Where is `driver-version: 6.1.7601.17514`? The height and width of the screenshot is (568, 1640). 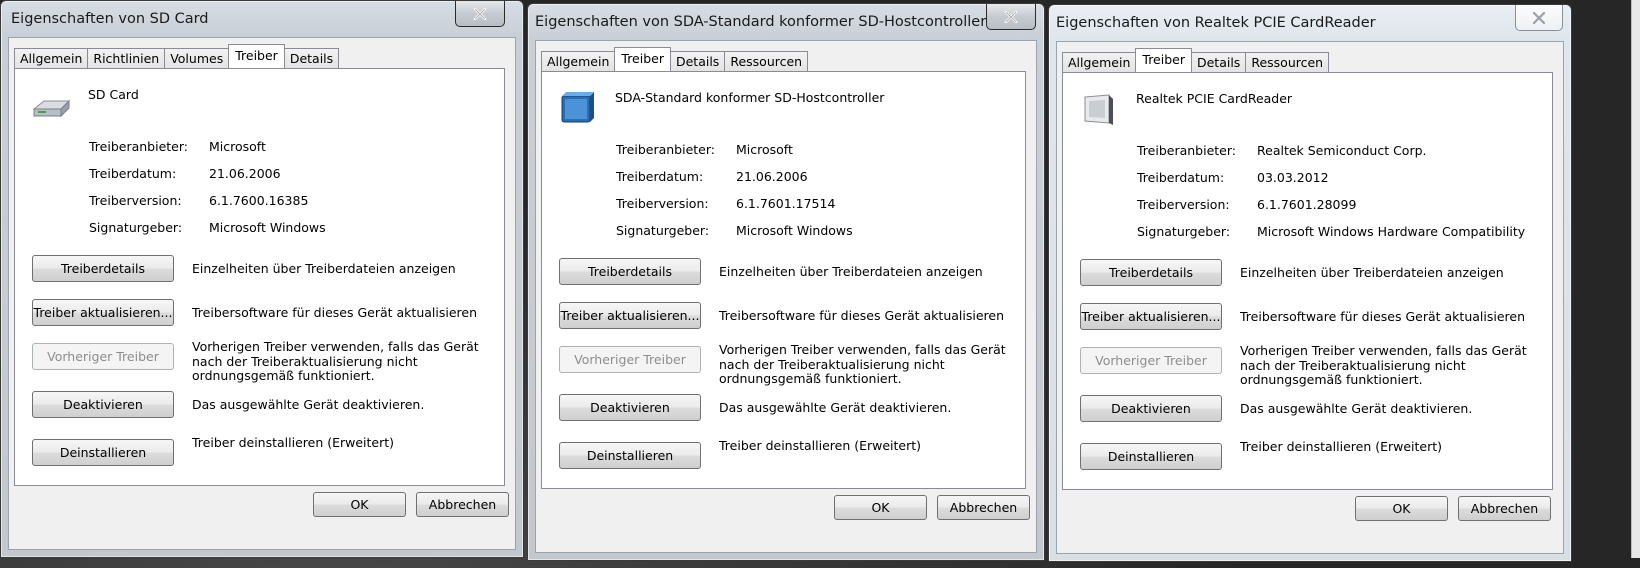
driver-version: 6.1.7601.17514 is located at coordinates (786, 203).